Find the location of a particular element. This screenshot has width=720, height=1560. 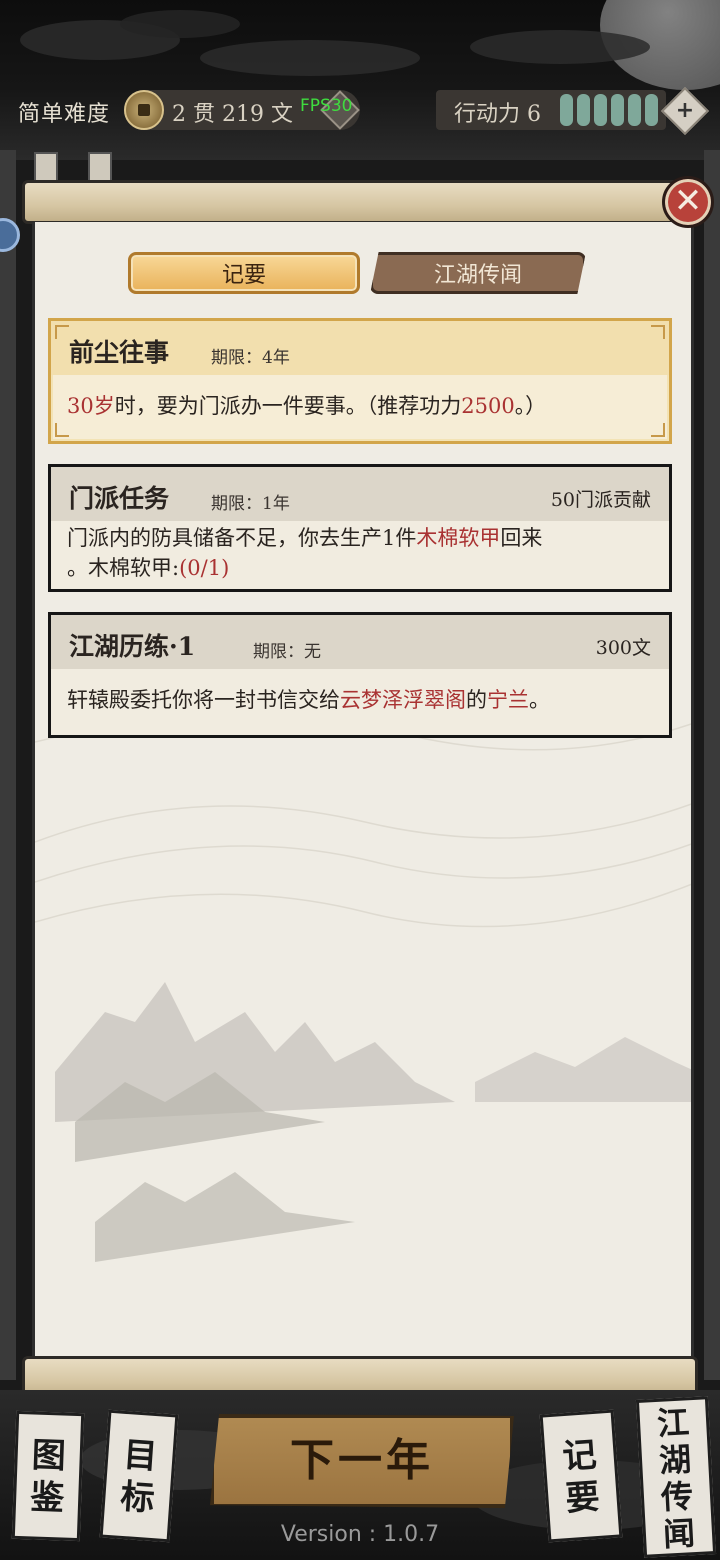

notes-label: 记要 is located at coordinates (581, 1477).